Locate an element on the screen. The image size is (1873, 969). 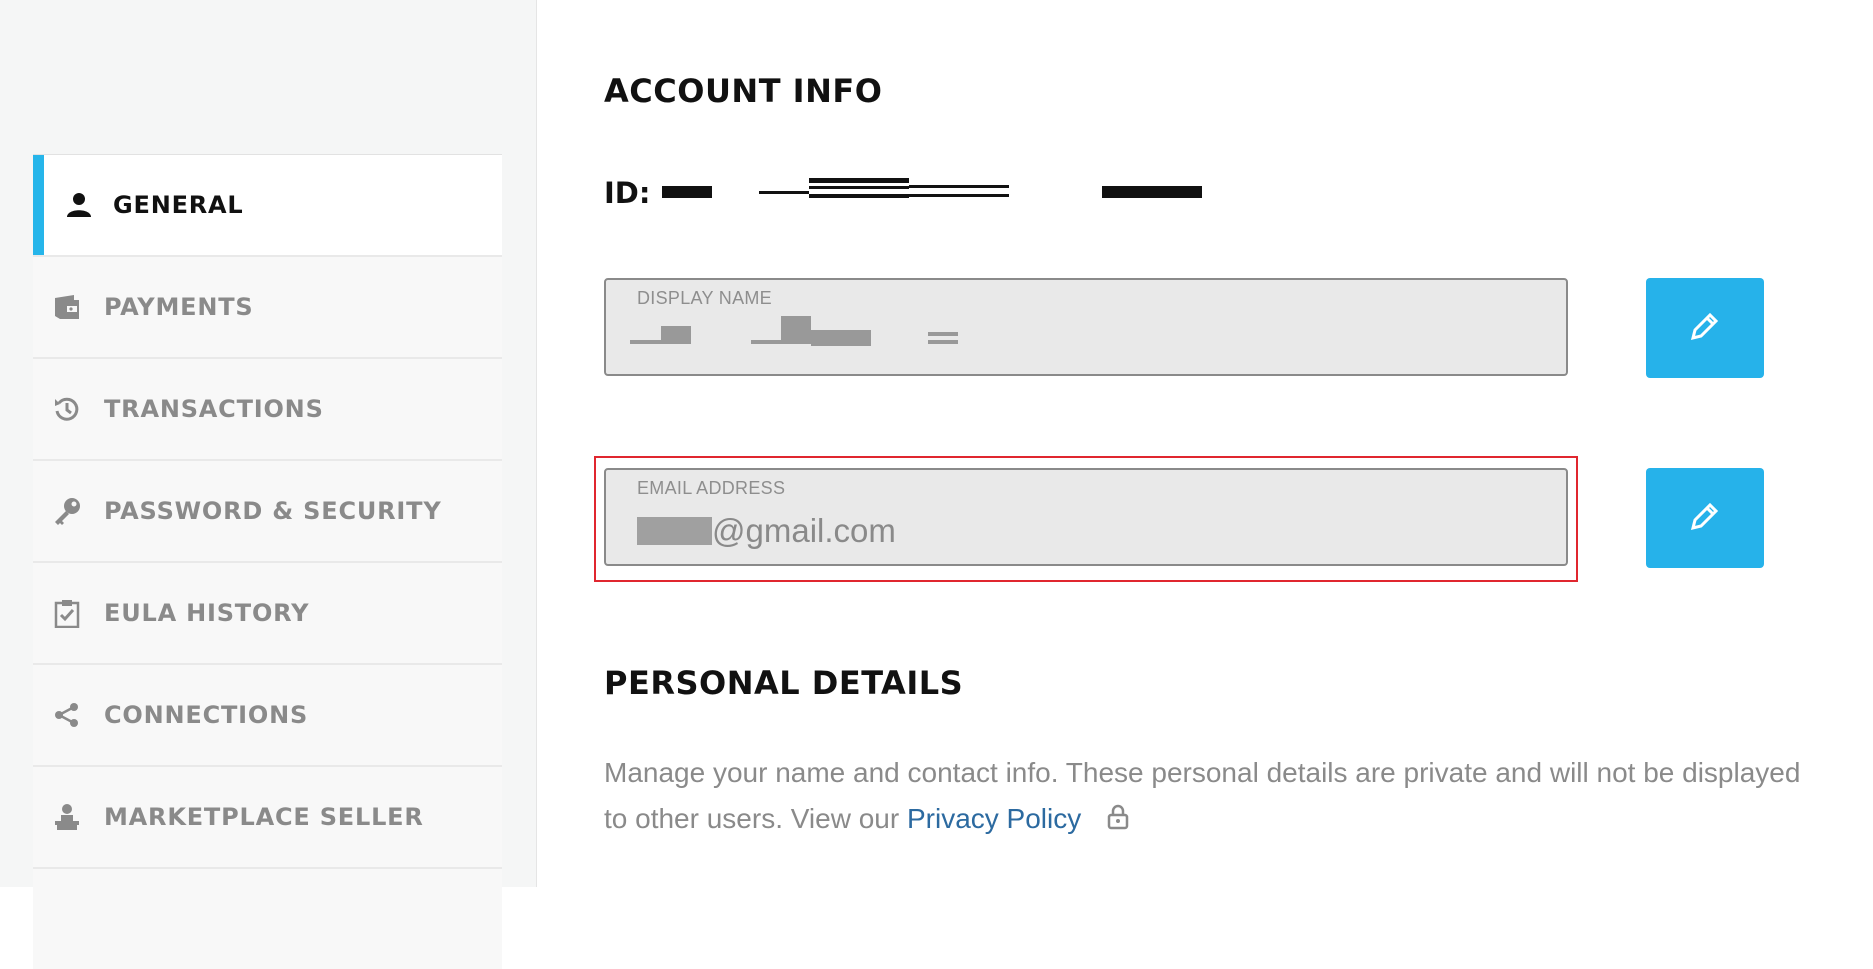
account-id-label: ID: is located at coordinates (627, 193).